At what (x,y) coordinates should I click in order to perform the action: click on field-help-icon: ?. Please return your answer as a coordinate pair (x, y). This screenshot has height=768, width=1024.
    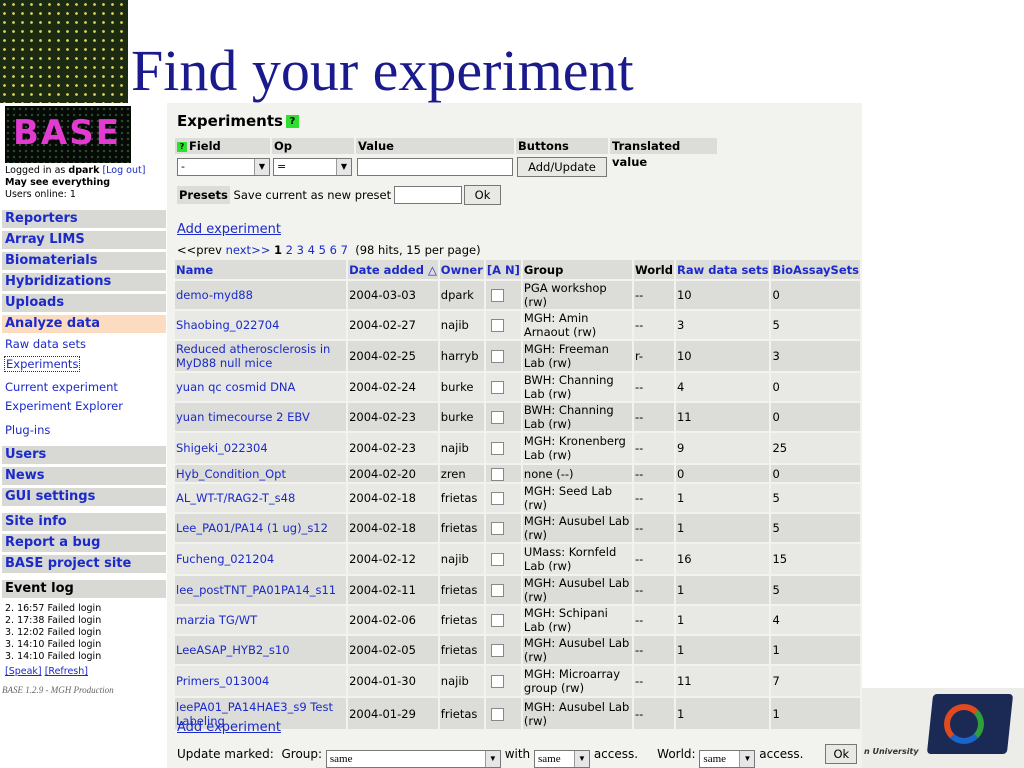
    Looking at the image, I should click on (182, 146).